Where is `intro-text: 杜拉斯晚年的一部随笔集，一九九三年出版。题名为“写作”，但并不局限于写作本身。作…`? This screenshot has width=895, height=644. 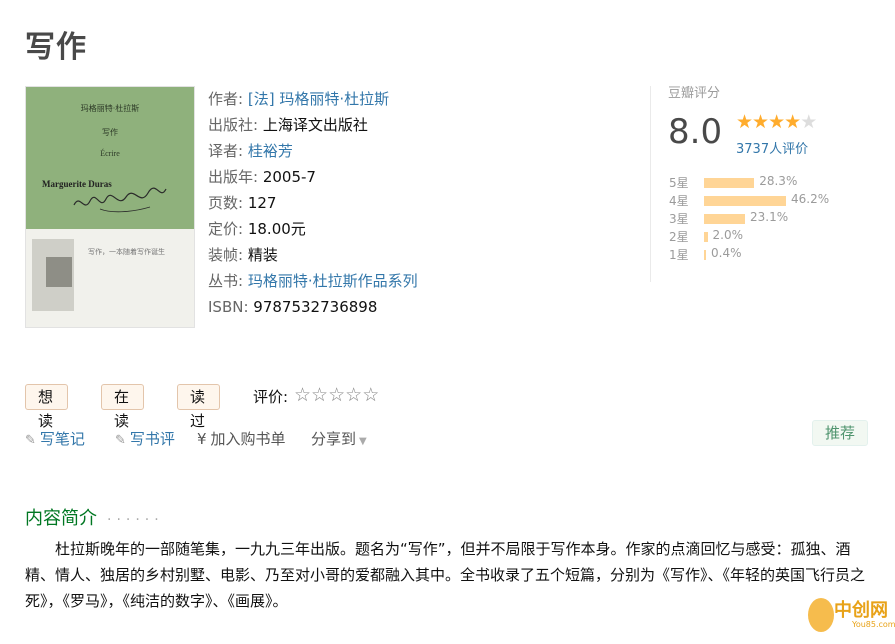
intro-text: 杜拉斯晚年的一部随笔集，一九九三年出版。题名为“写作”，但并不局限于写作本身。作… is located at coordinates (445, 575).